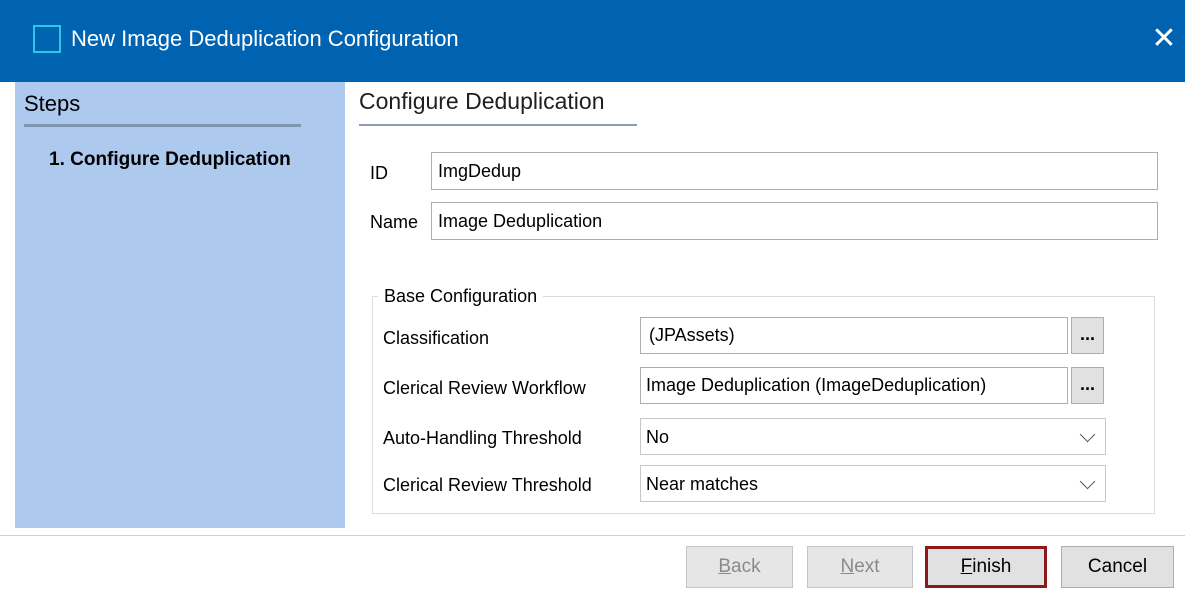  Describe the element at coordinates (484, 388) in the screenshot. I see `workflow-label: Clerical Review Workflow` at that location.